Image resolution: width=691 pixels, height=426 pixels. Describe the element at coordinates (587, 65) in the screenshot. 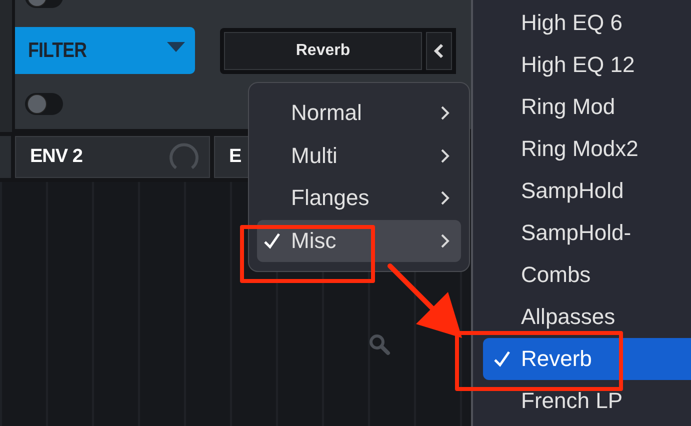

I see `menu-item: High EQ 12` at that location.